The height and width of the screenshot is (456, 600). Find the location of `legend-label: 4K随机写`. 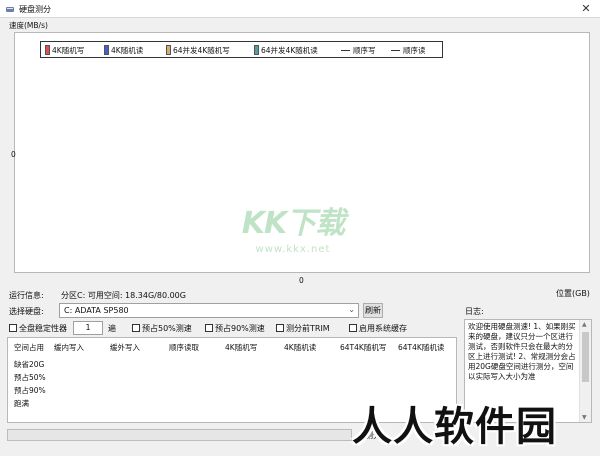

legend-label: 4K随机写 is located at coordinates (68, 50).